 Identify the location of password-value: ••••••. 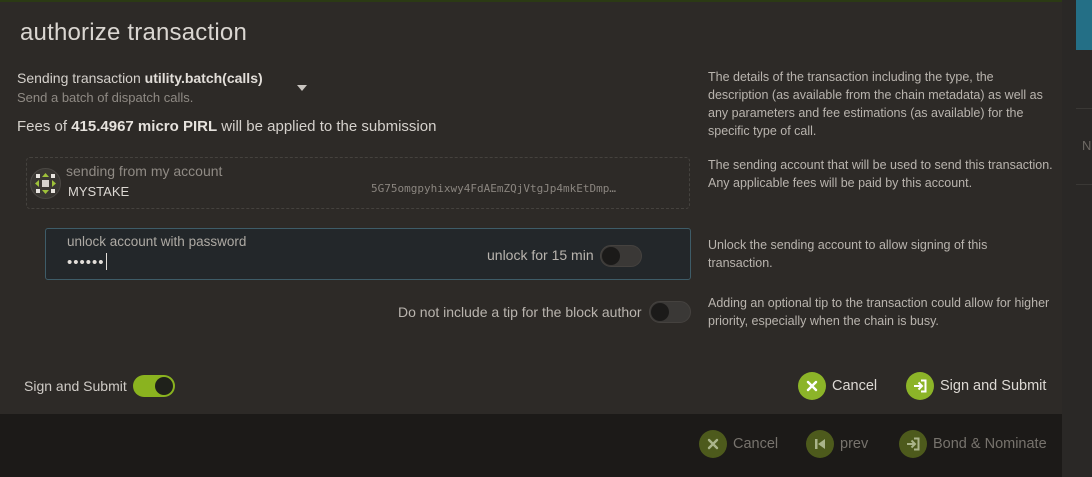
(86, 262).